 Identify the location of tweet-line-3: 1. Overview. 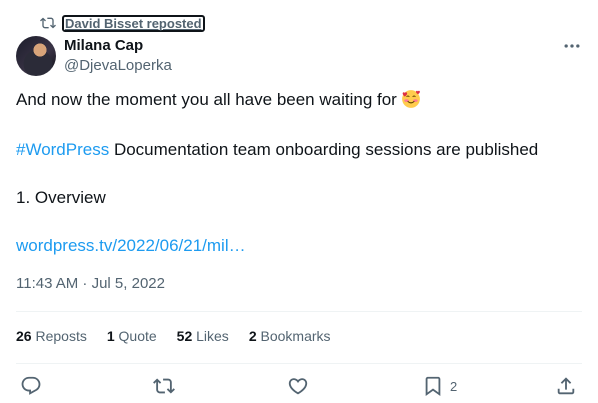
(61, 197).